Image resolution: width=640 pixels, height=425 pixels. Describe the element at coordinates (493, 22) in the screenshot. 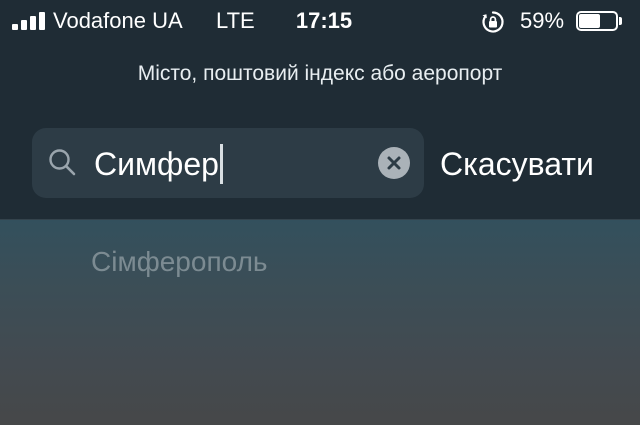

I see `rotation-lock-icon` at that location.